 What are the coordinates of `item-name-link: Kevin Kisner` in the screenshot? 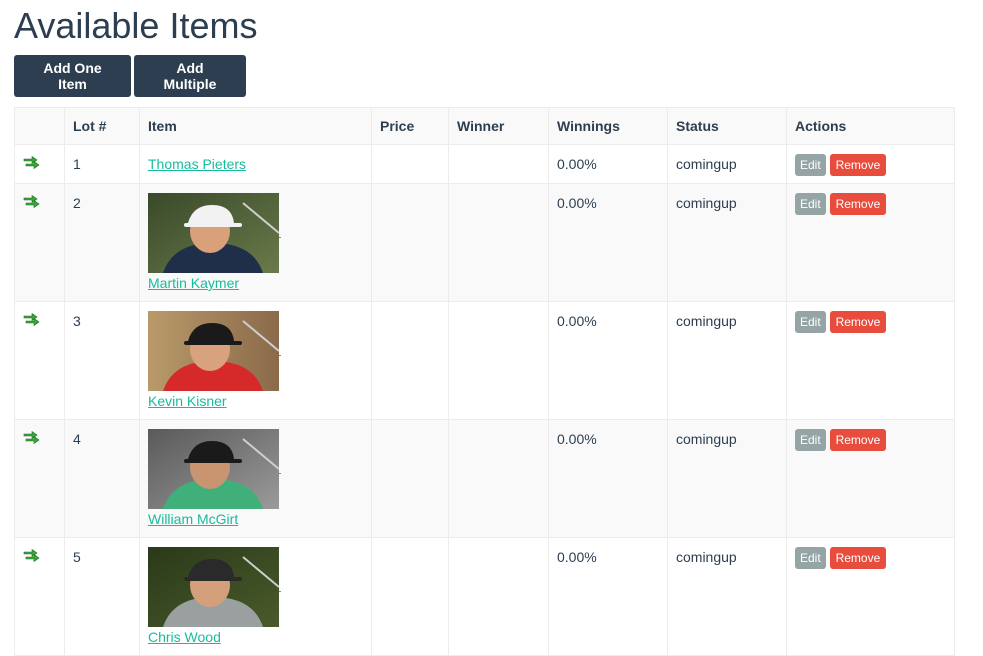 It's located at (187, 401).